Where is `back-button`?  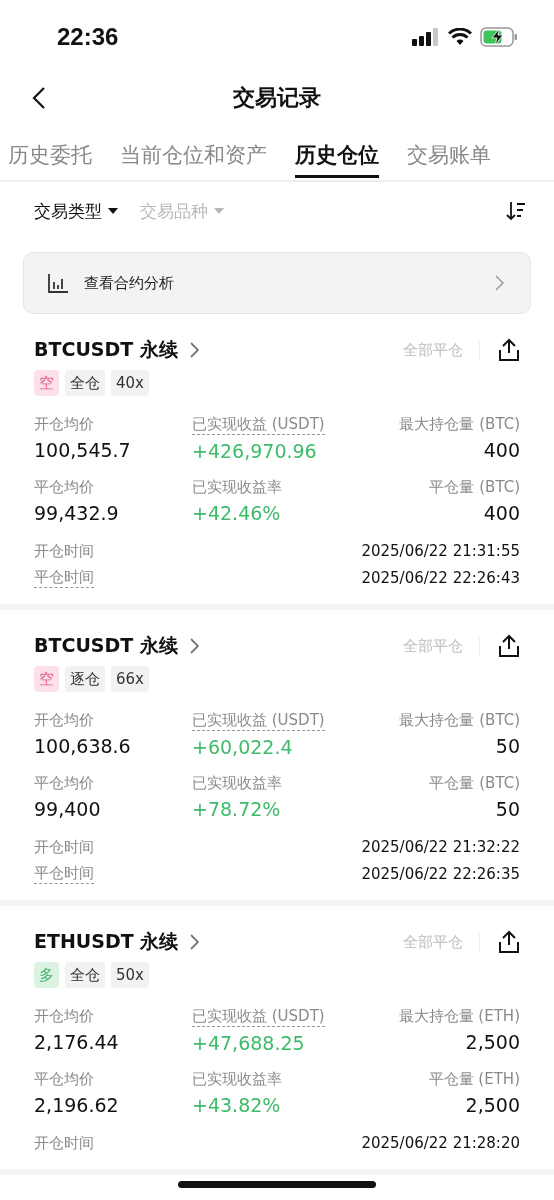
back-button is located at coordinates (39, 98).